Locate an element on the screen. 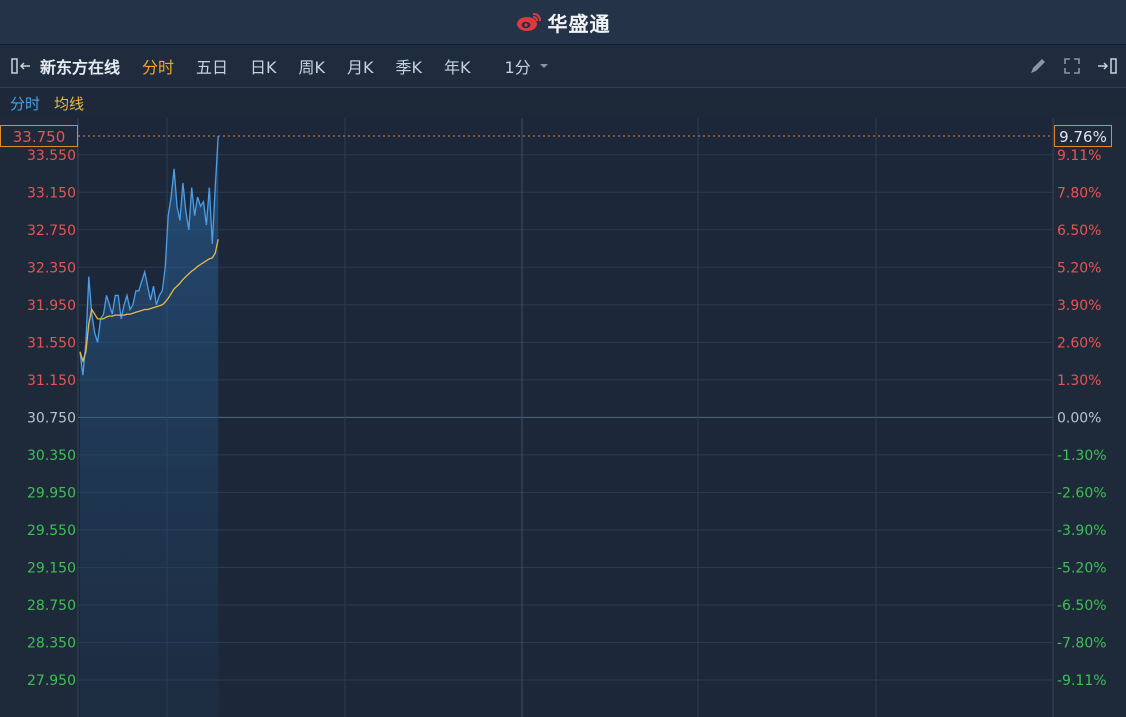 This screenshot has height=717, width=1126. y-tick-label-left: 33.150 is located at coordinates (51, 193).